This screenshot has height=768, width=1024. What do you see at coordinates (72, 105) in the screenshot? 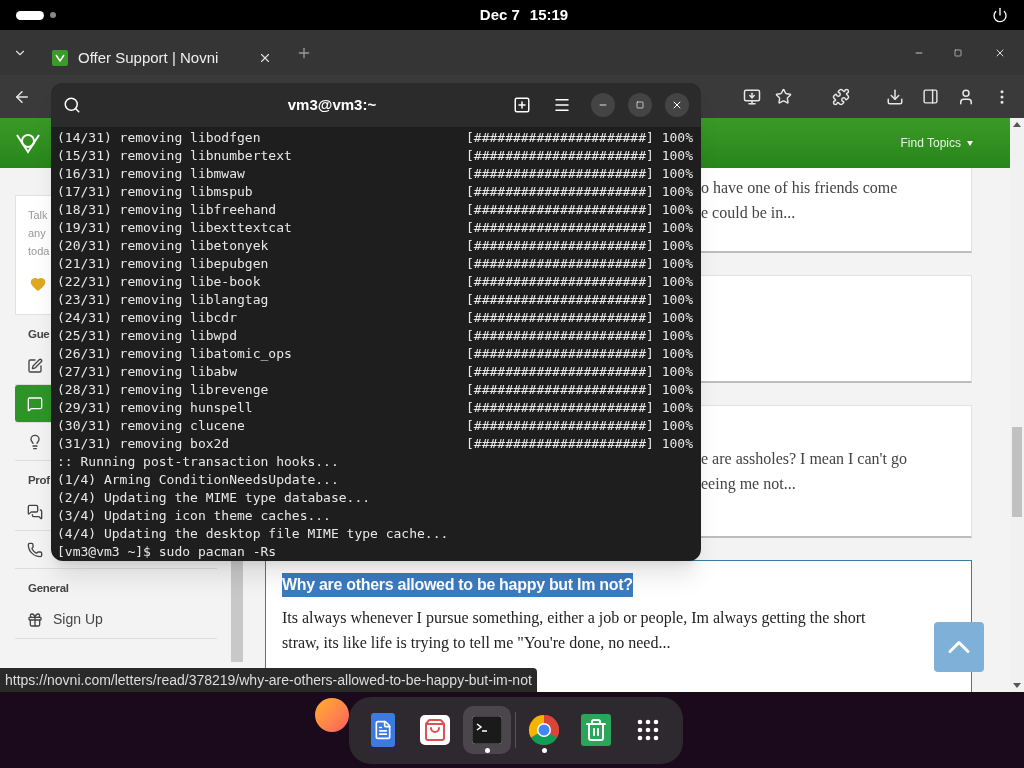
I see `search-icon` at bounding box center [72, 105].